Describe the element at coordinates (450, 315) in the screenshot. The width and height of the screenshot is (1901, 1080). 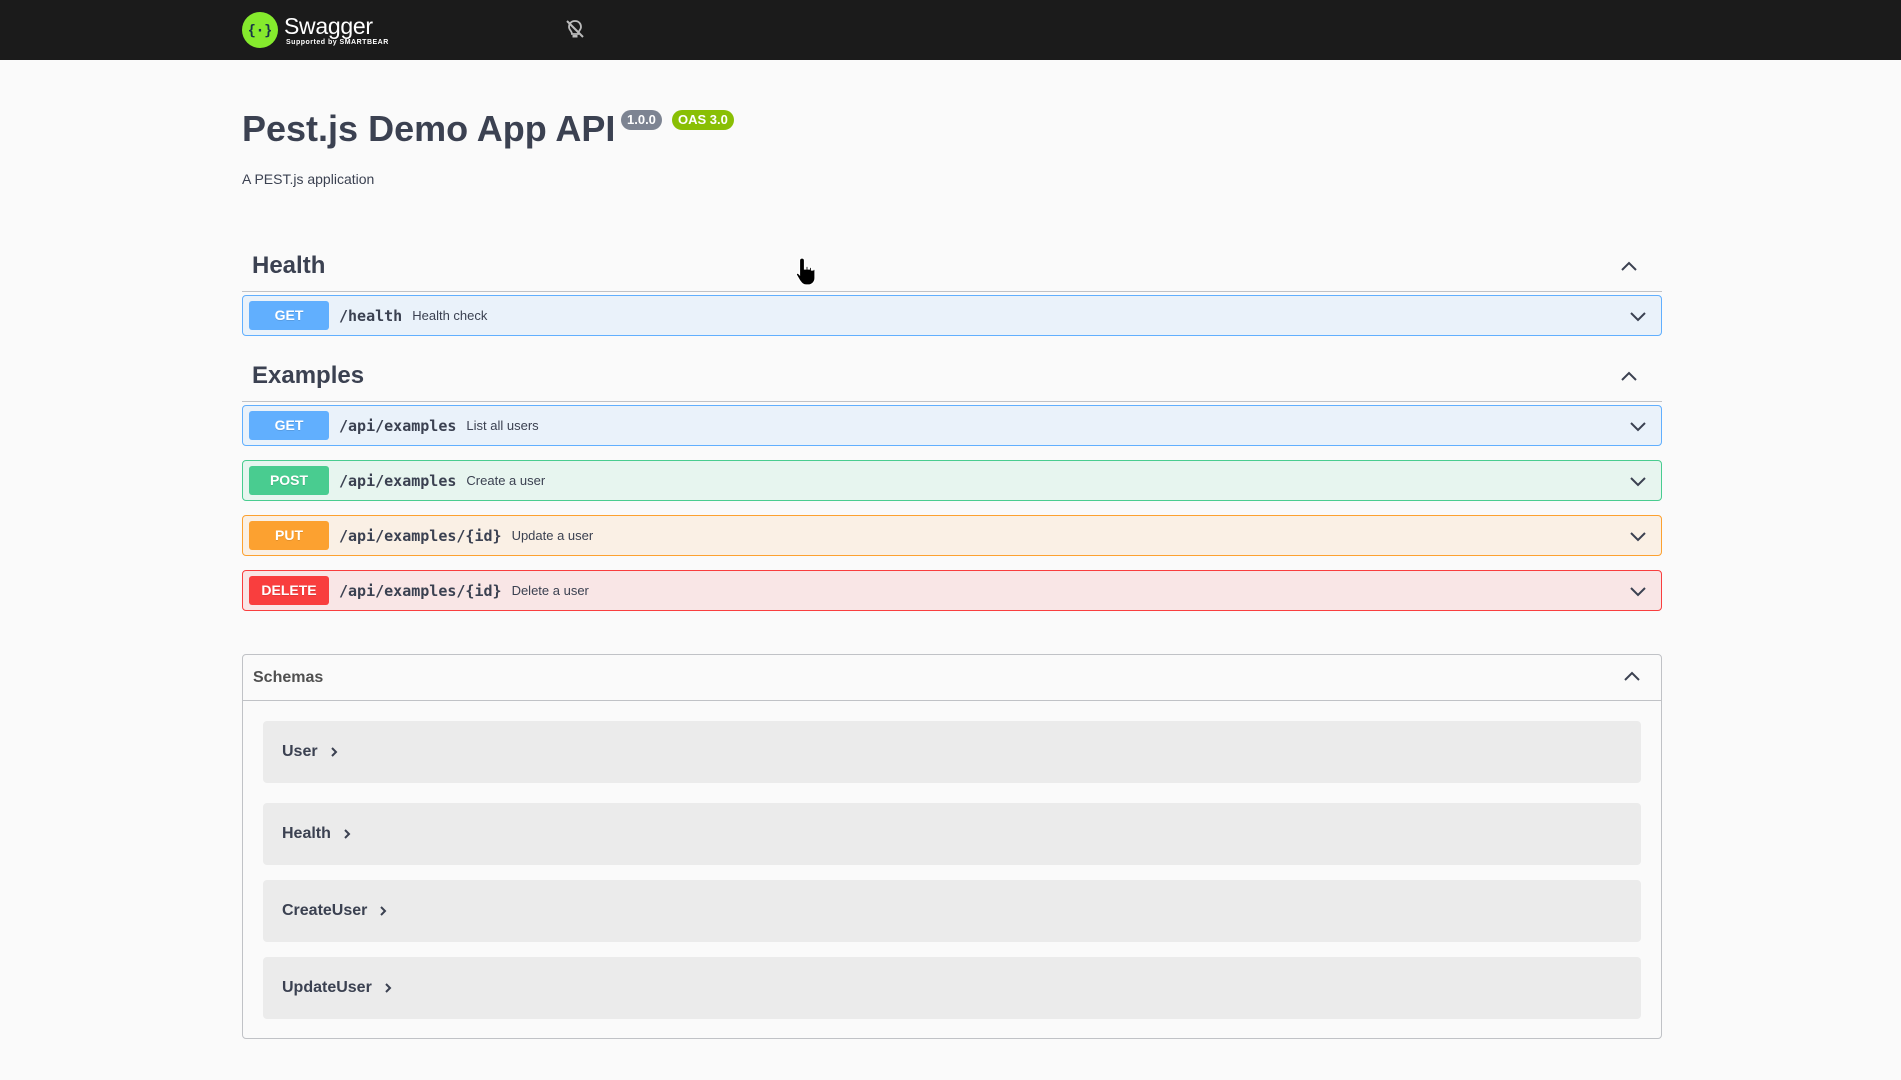
I see `operation-summary: Health check` at that location.